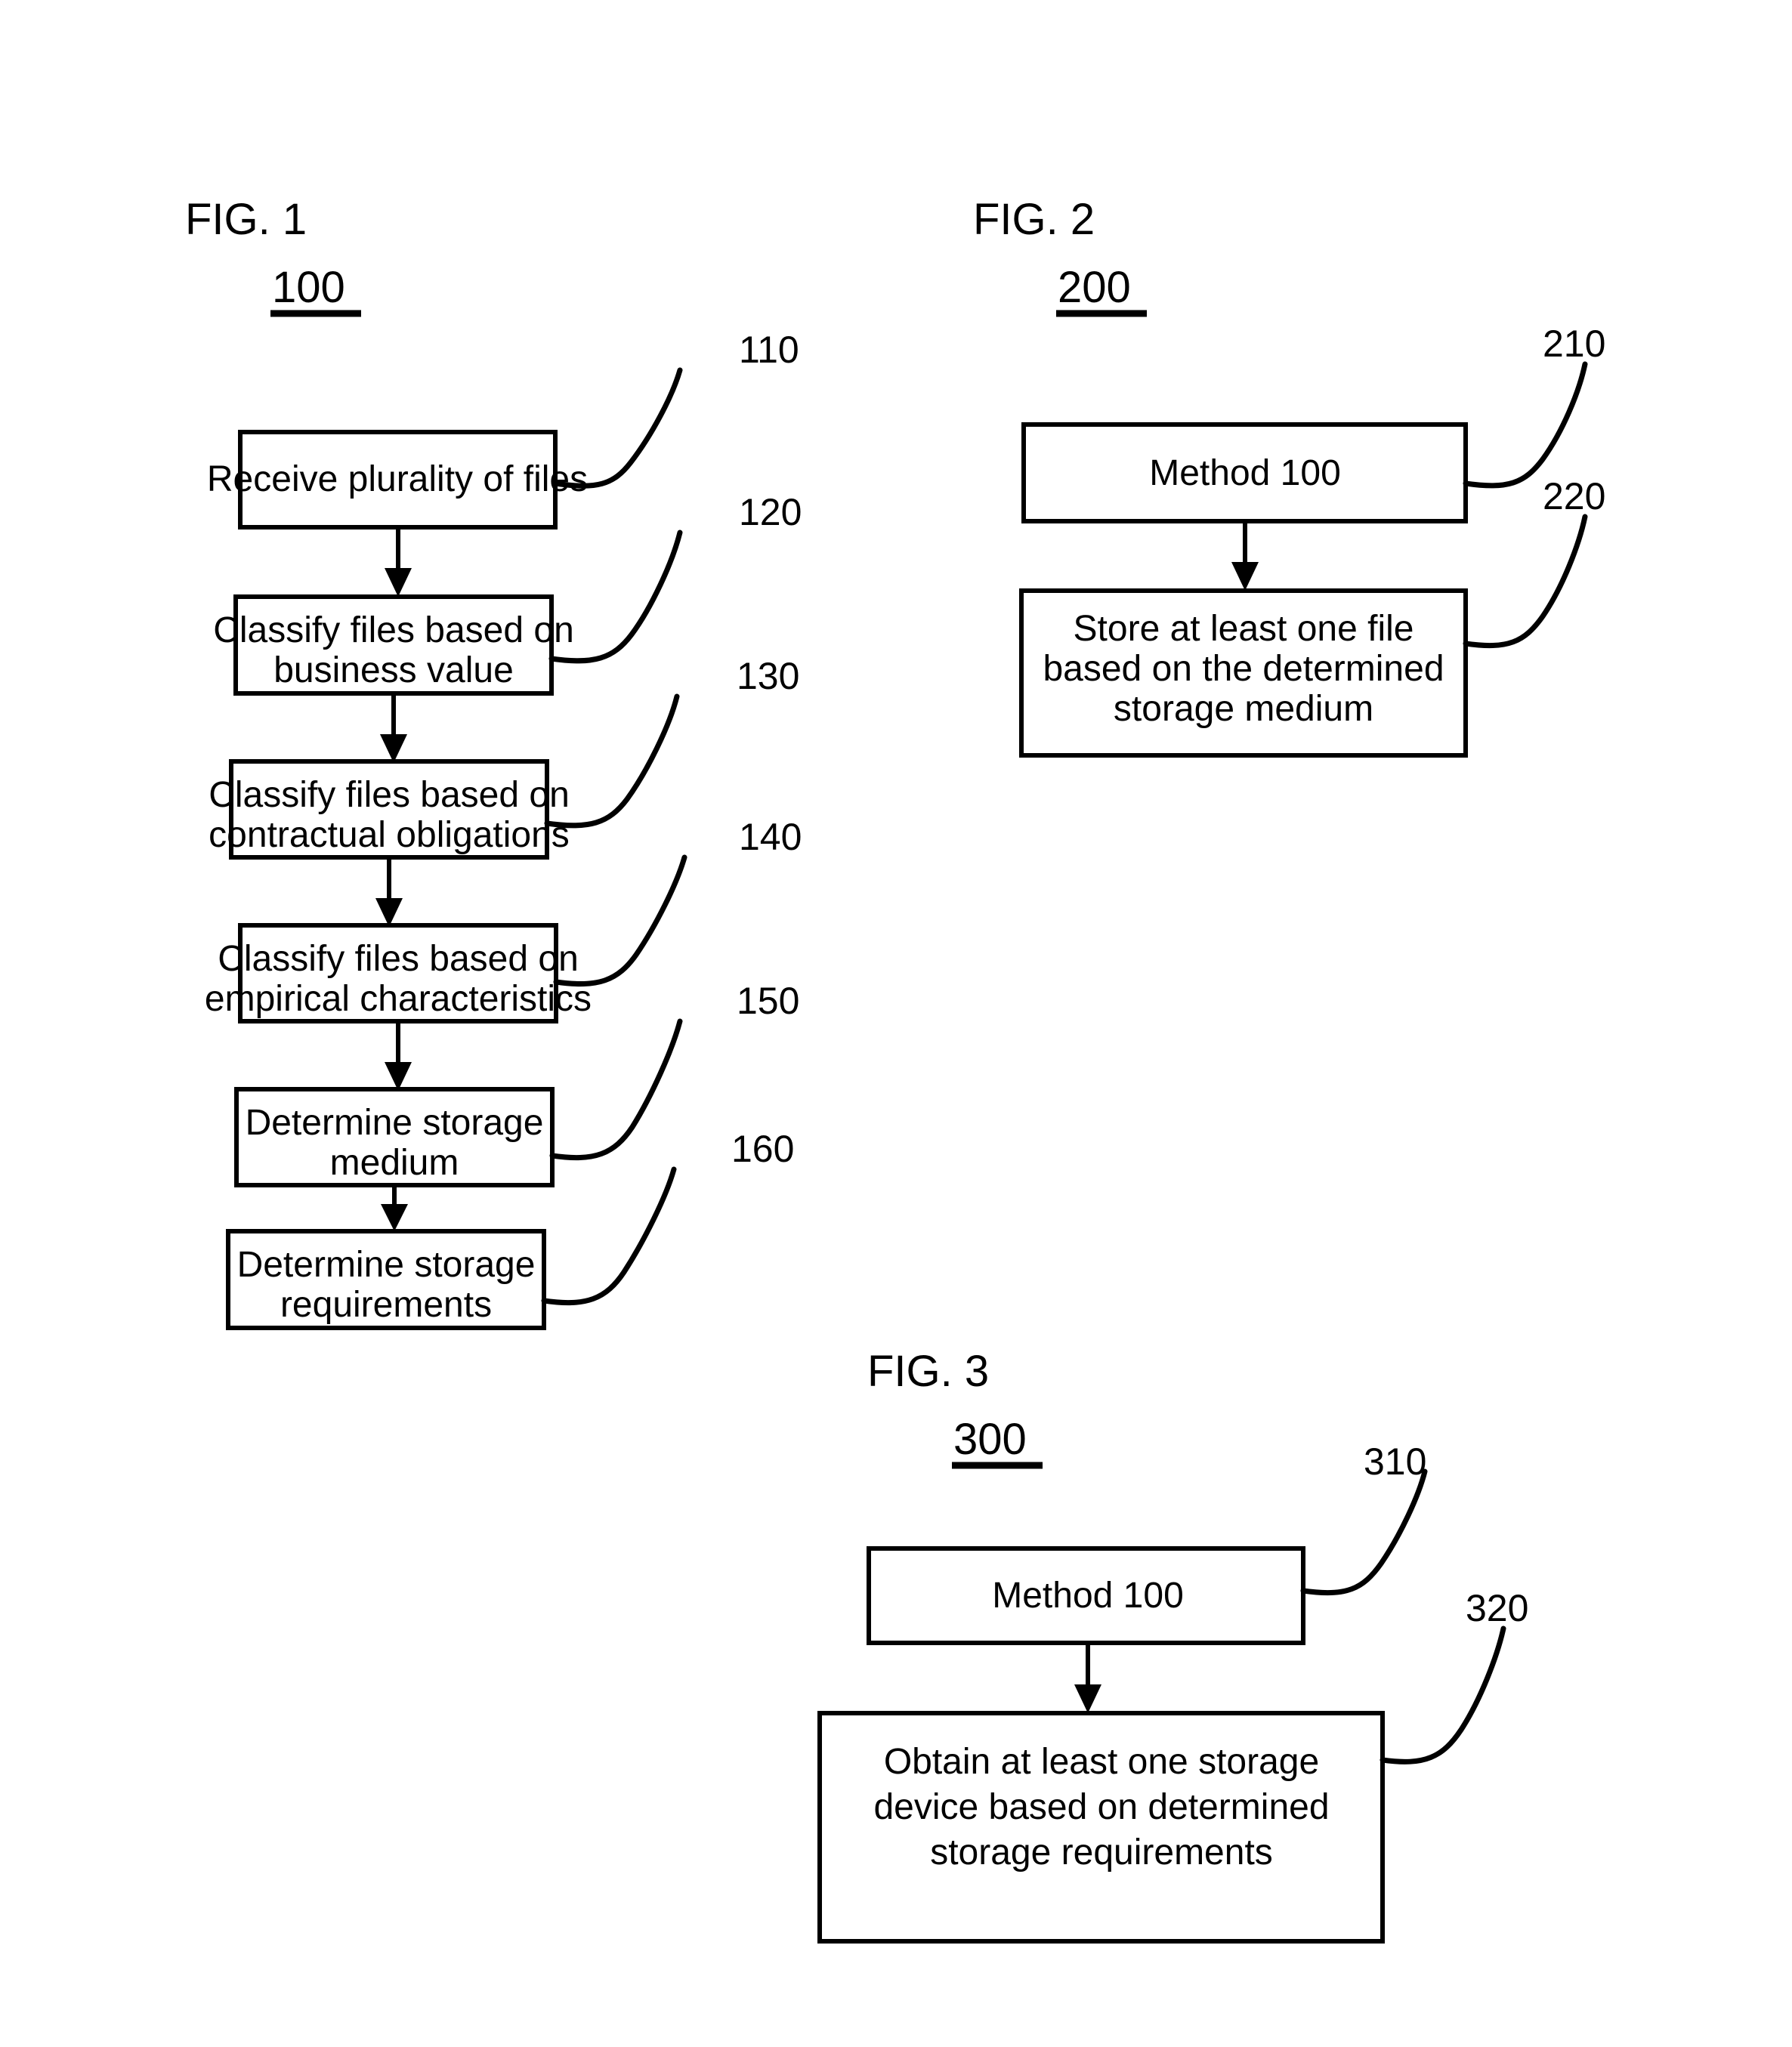 The width and height of the screenshot is (1792, 2047). What do you see at coordinates (308, 287) in the screenshot?
I see `figure-1-number: 100` at bounding box center [308, 287].